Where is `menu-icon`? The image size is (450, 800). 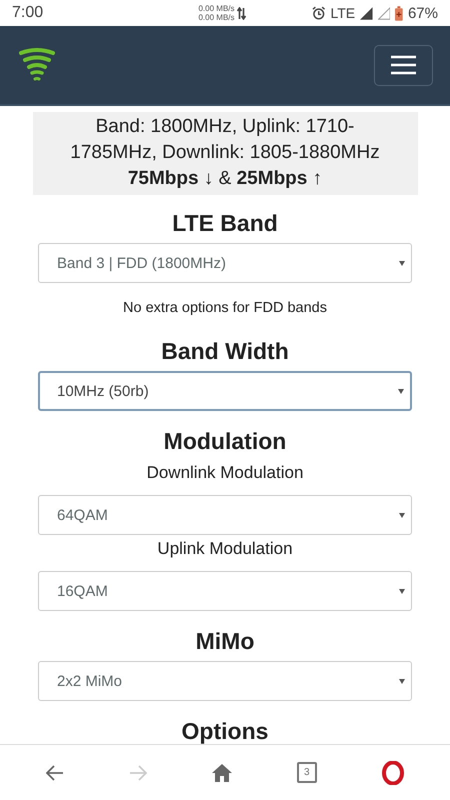
menu-icon is located at coordinates (403, 65).